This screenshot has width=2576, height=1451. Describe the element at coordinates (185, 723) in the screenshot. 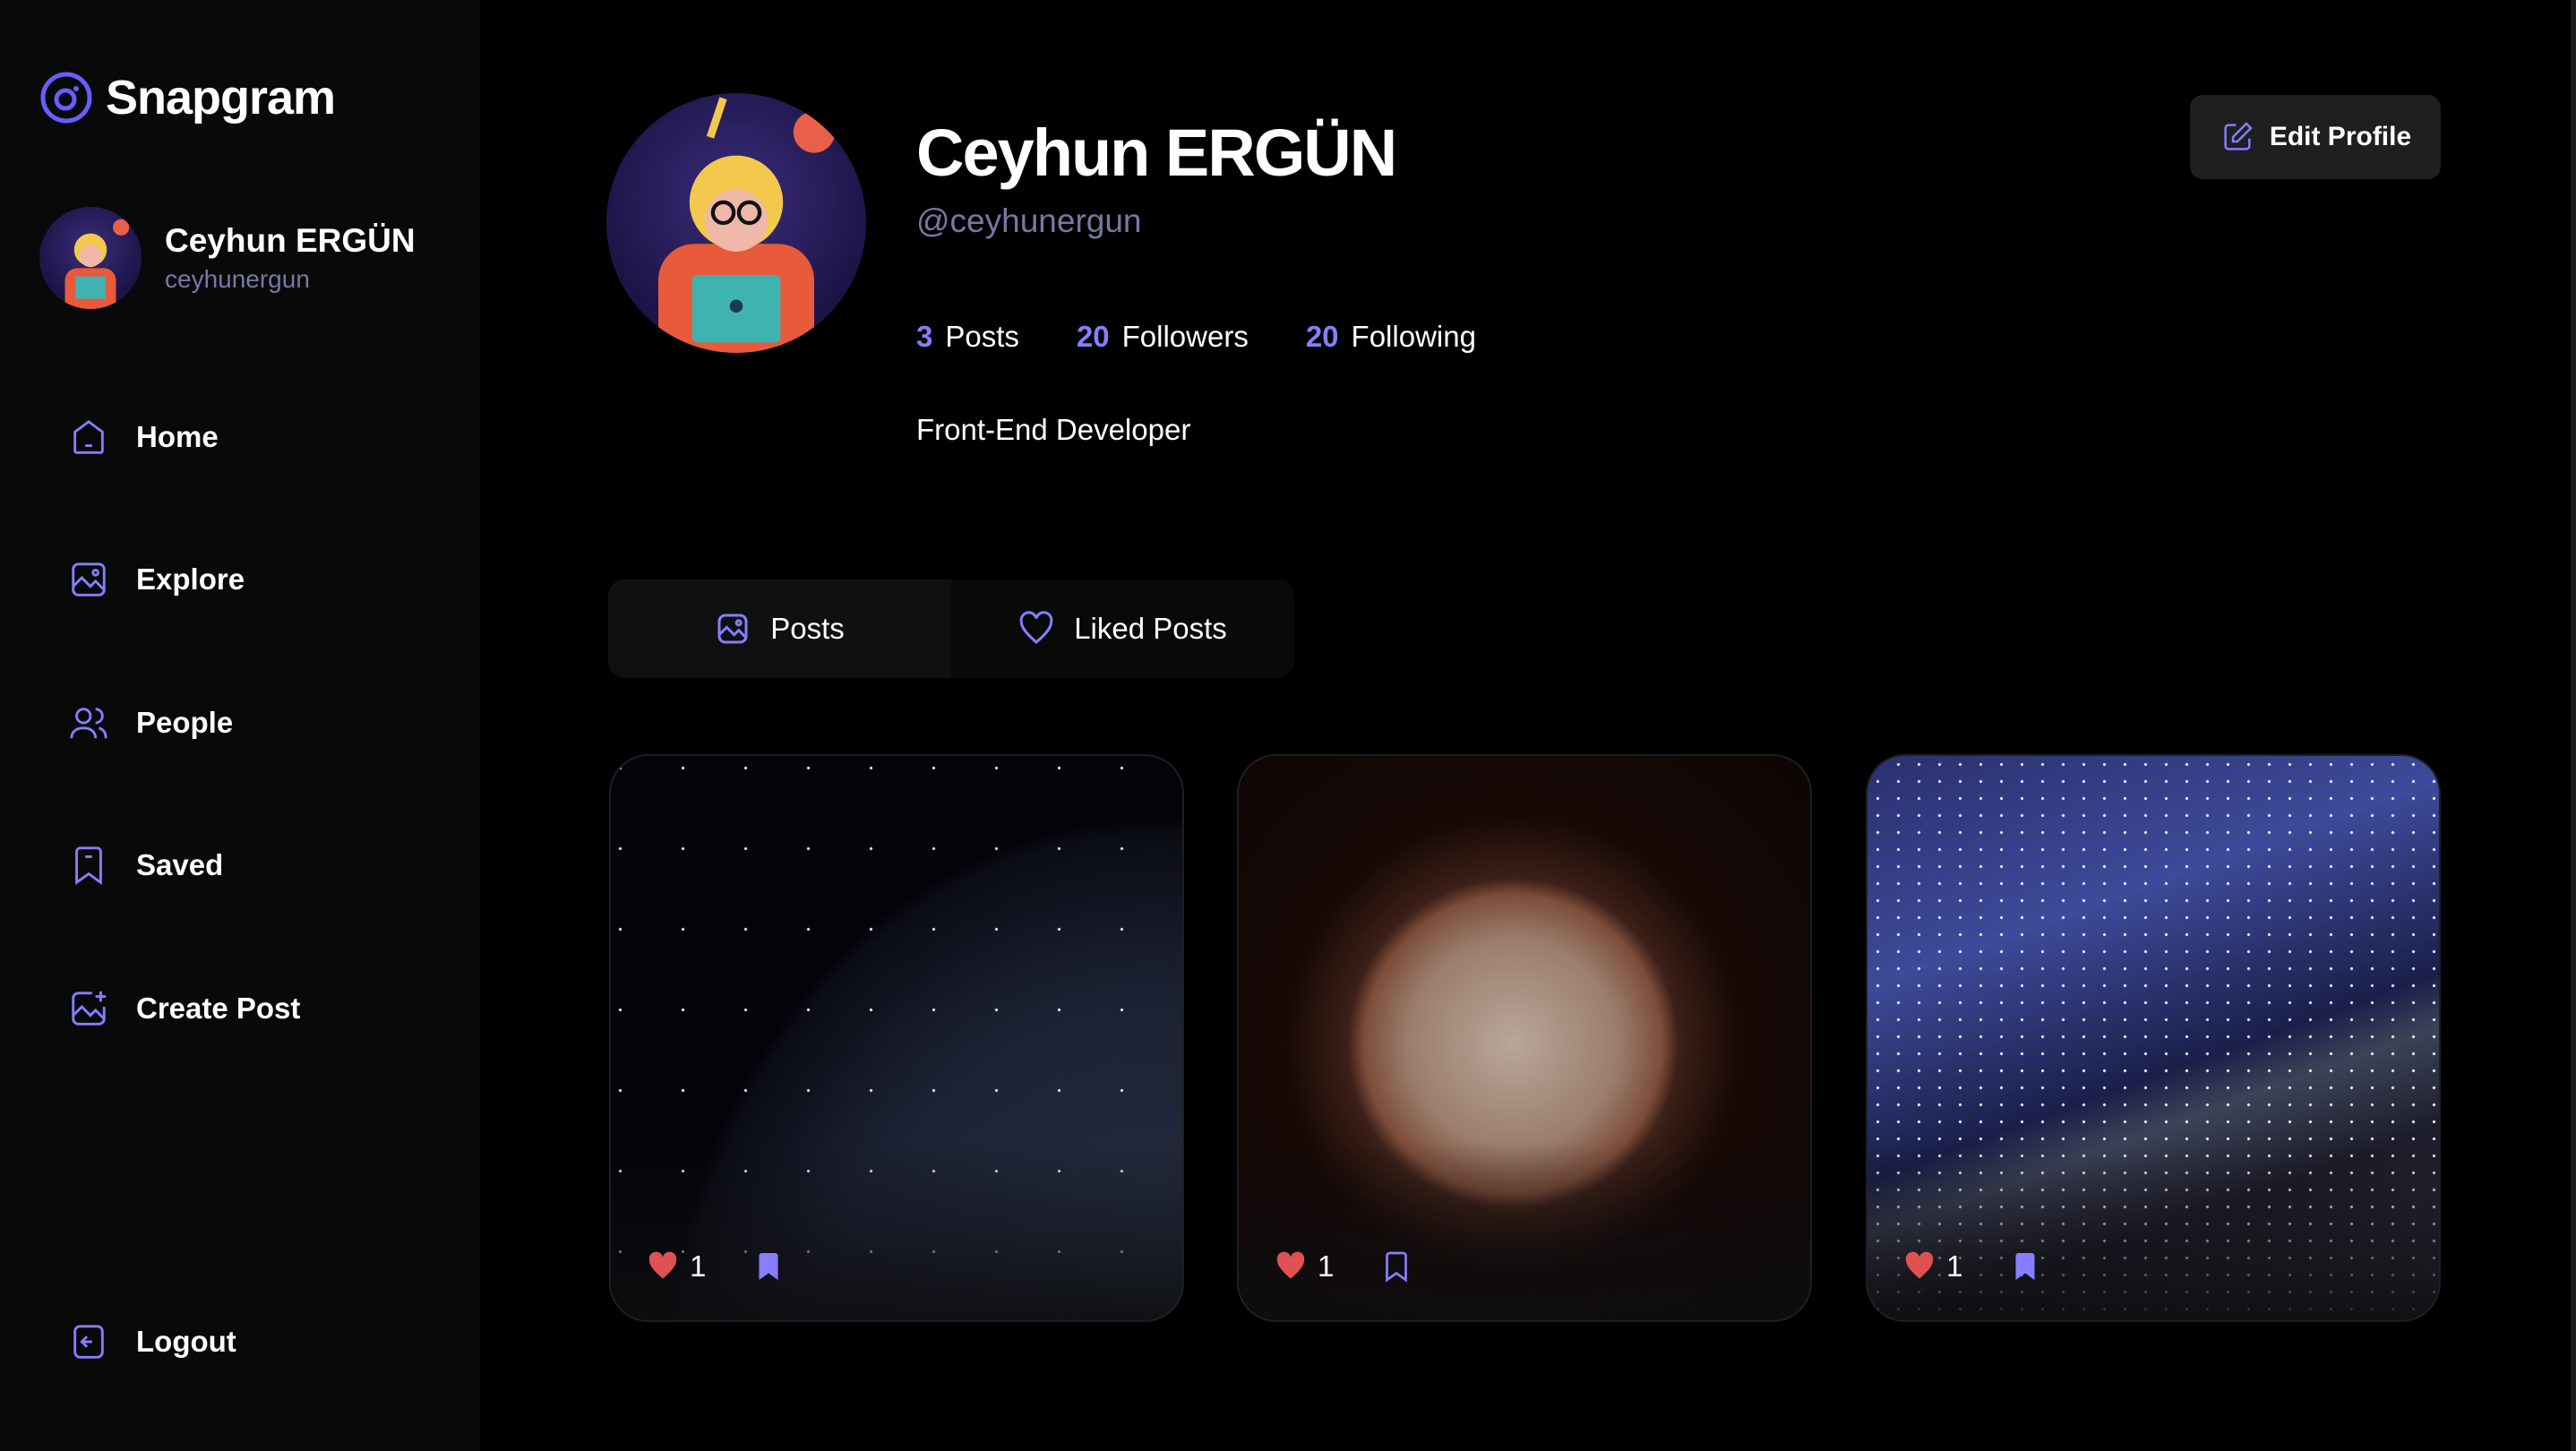

I see `nav-label: People` at that location.